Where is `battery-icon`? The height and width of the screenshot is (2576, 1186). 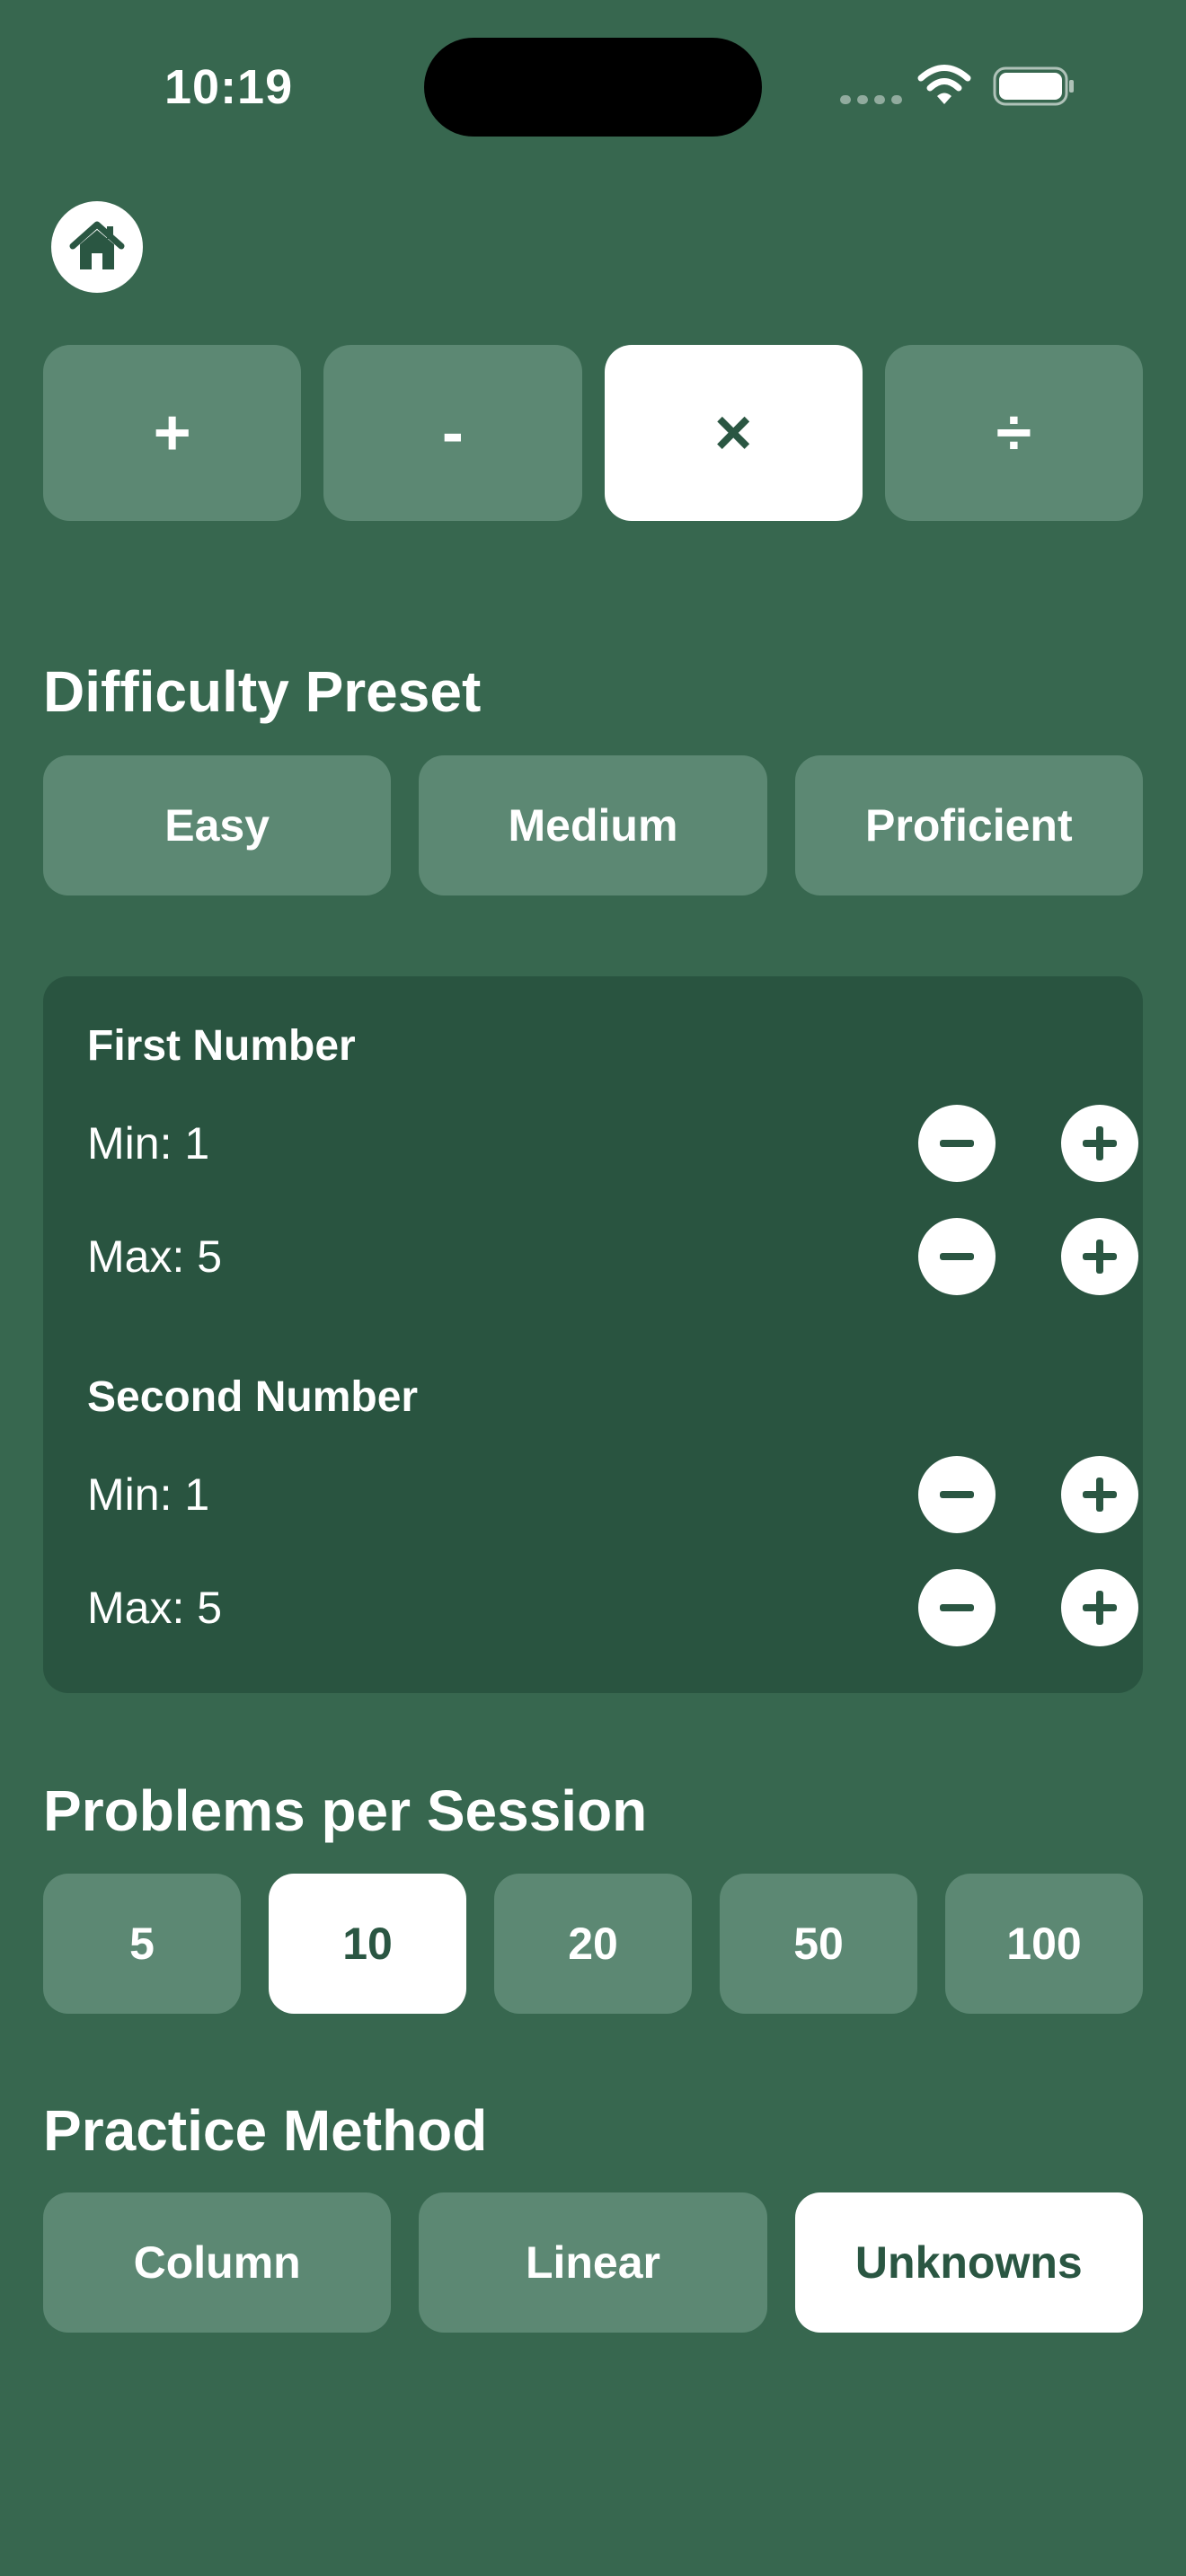 battery-icon is located at coordinates (1033, 86).